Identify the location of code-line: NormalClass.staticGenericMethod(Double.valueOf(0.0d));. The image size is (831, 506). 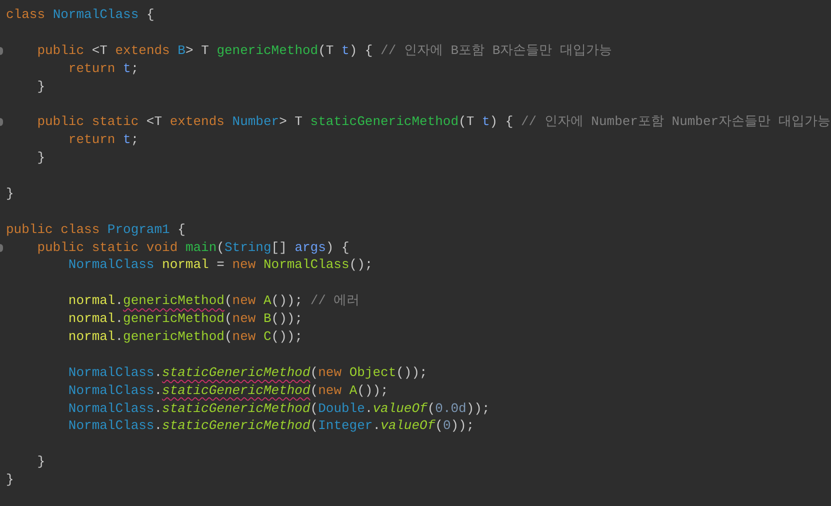
(278, 408).